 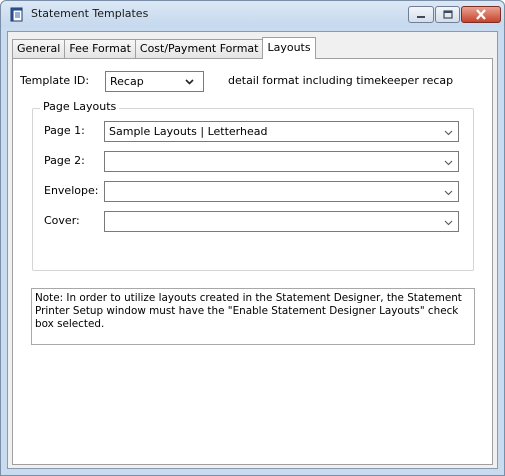 I want to click on page-2-label: Page 2:, so click(x=64, y=160).